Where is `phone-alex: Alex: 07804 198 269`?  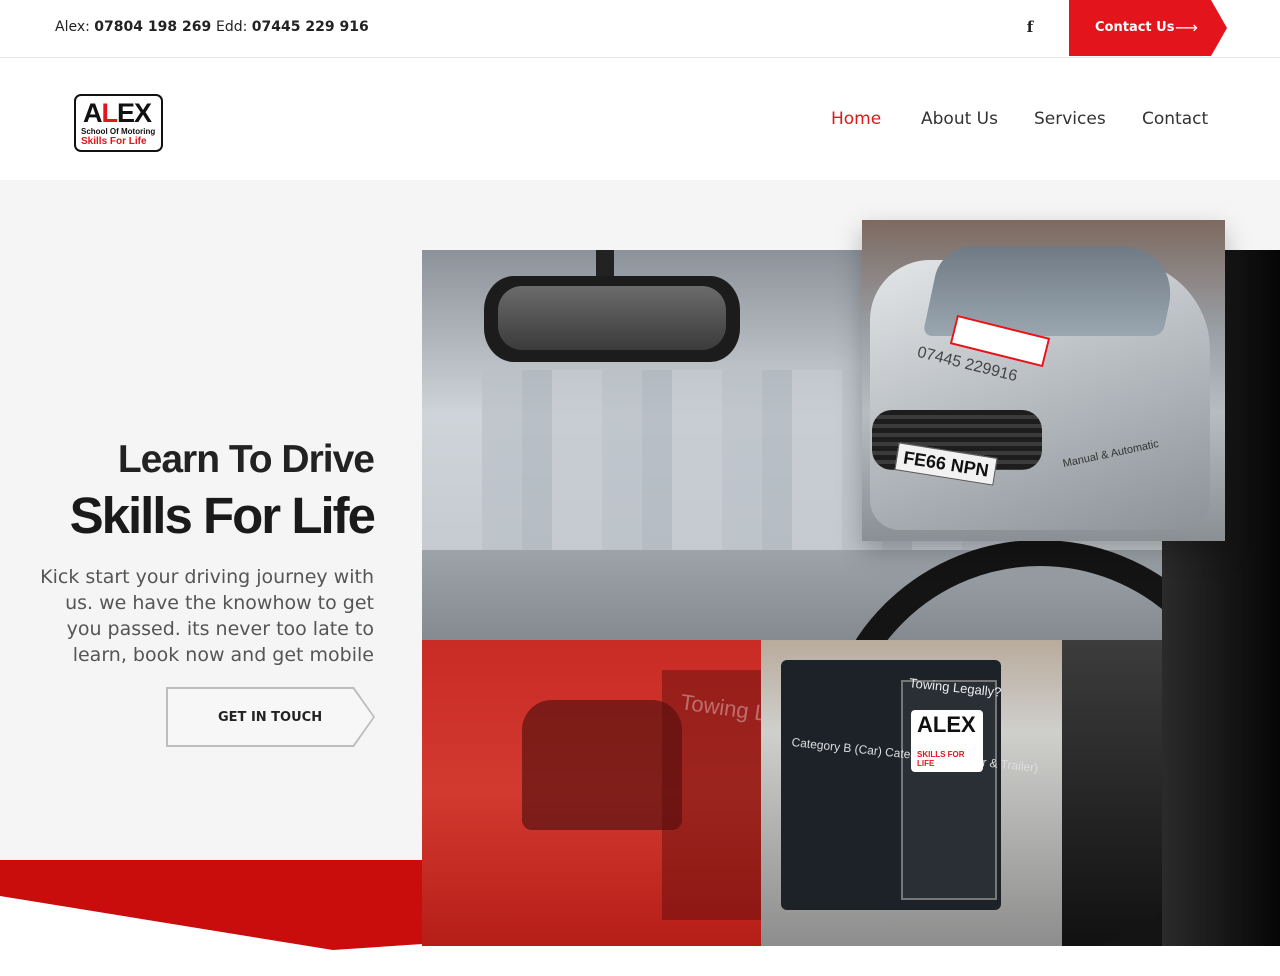
phone-alex: Alex: 07804 198 269 is located at coordinates (133, 27).